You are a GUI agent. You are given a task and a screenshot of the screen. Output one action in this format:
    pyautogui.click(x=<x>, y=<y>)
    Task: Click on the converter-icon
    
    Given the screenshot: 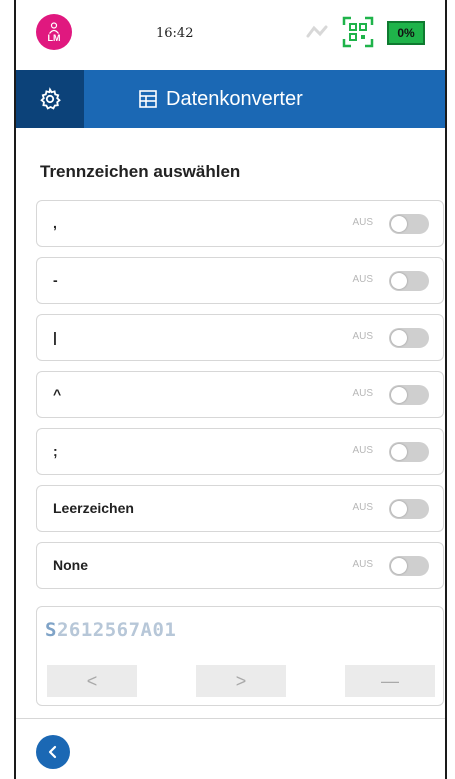 What is the action you would take?
    pyautogui.click(x=148, y=99)
    